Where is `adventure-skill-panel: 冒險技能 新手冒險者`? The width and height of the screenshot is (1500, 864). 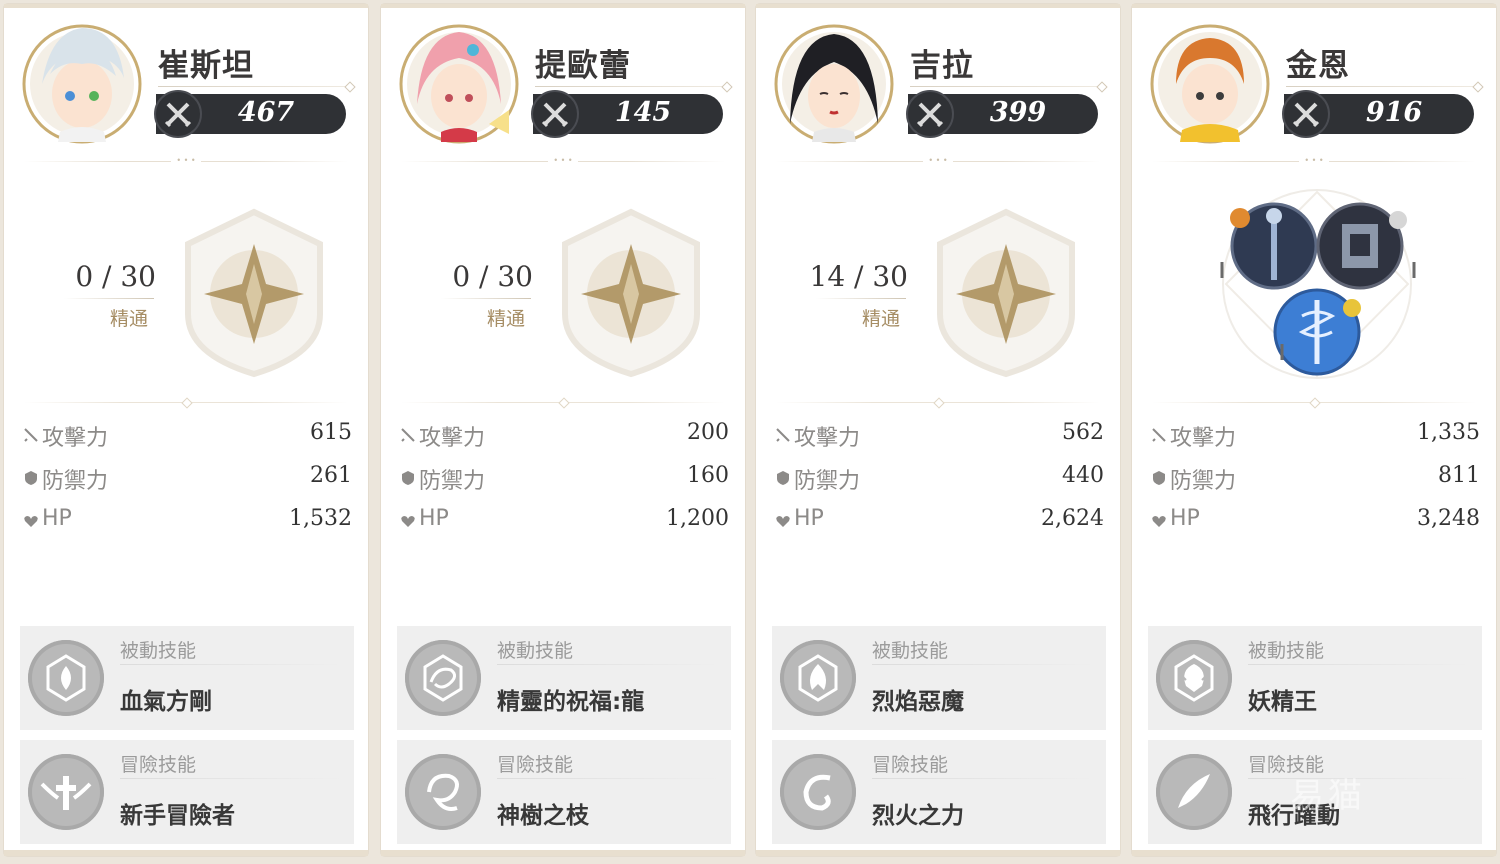 adventure-skill-panel: 冒險技能 新手冒險者 is located at coordinates (187, 792).